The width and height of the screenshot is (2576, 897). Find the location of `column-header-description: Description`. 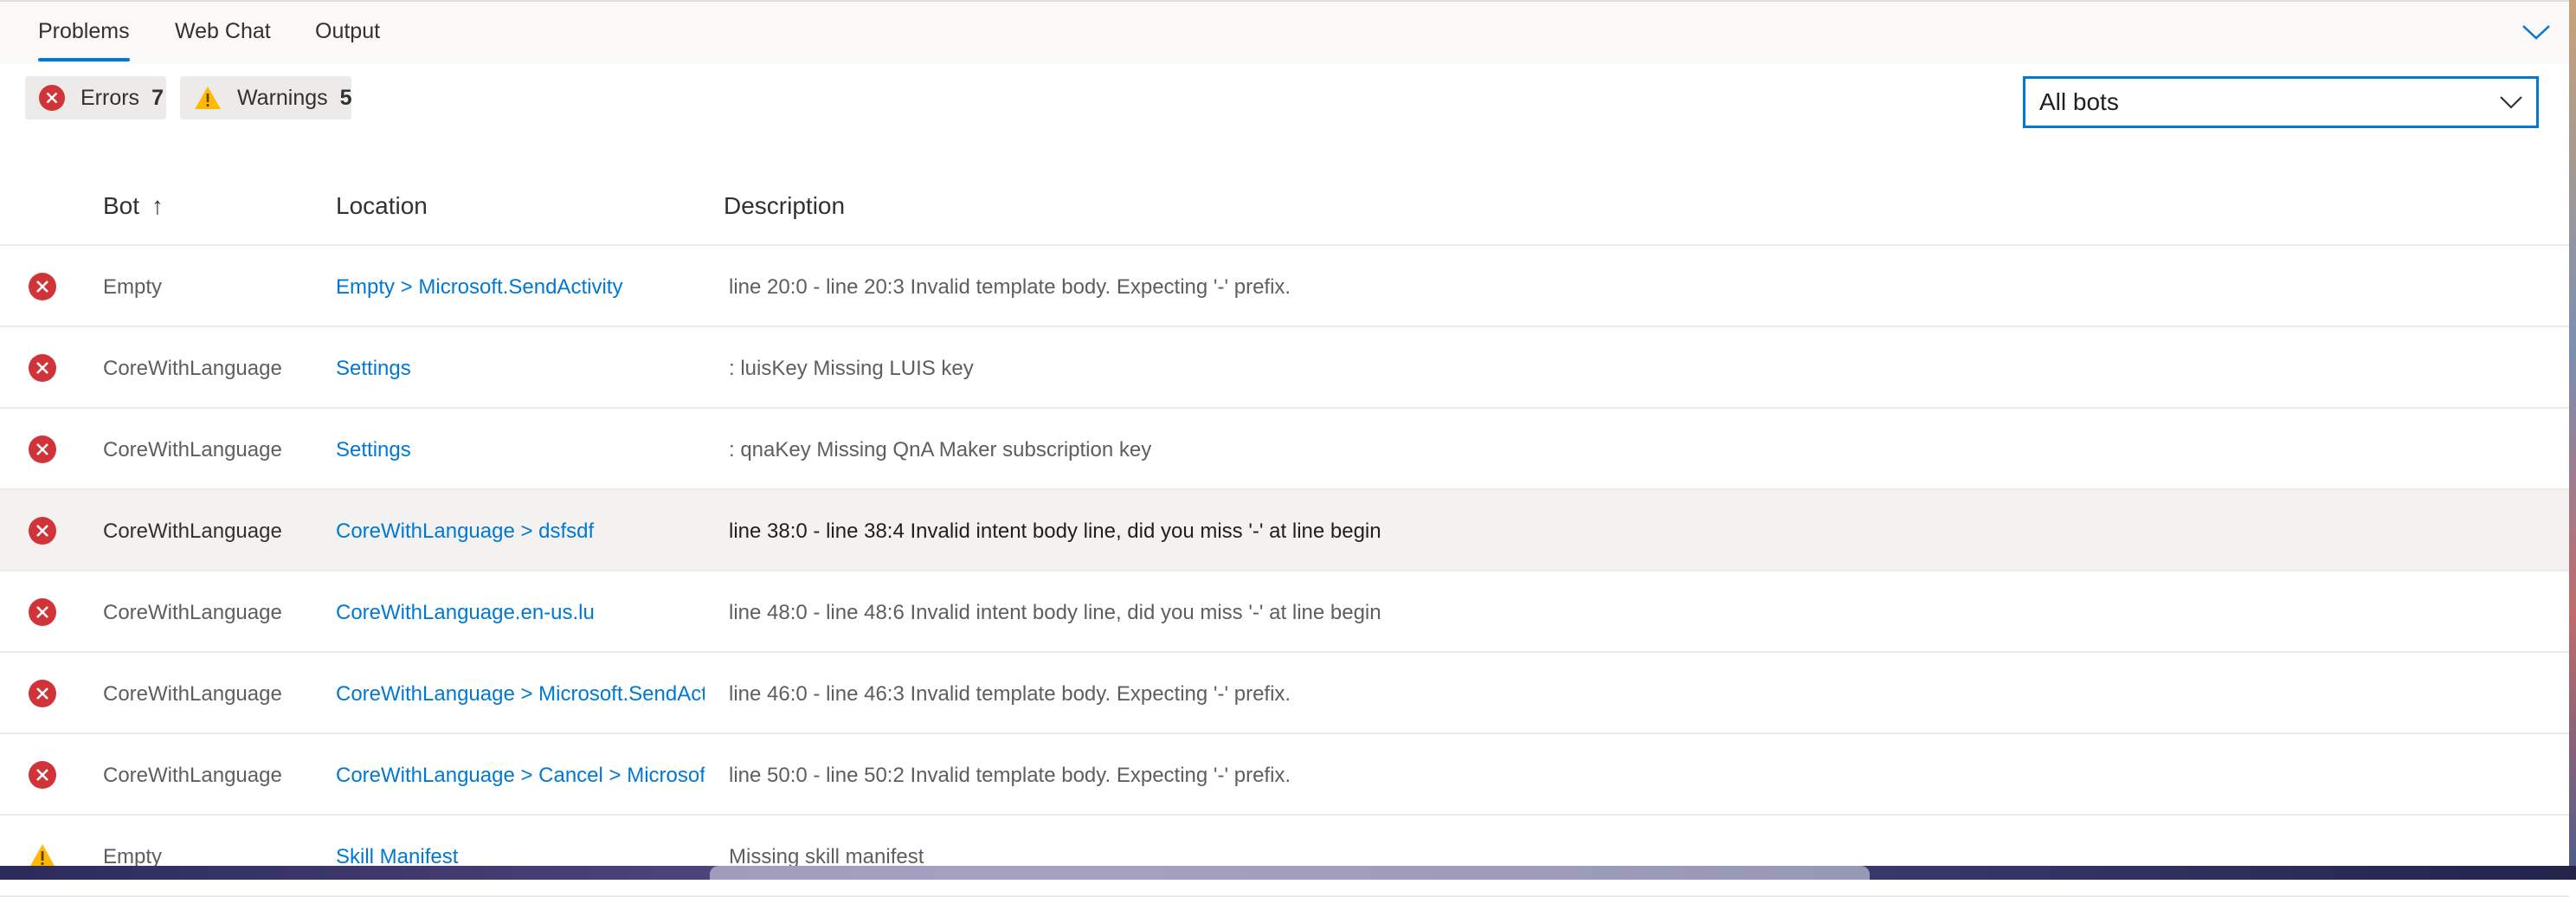

column-header-description: Description is located at coordinates (784, 206).